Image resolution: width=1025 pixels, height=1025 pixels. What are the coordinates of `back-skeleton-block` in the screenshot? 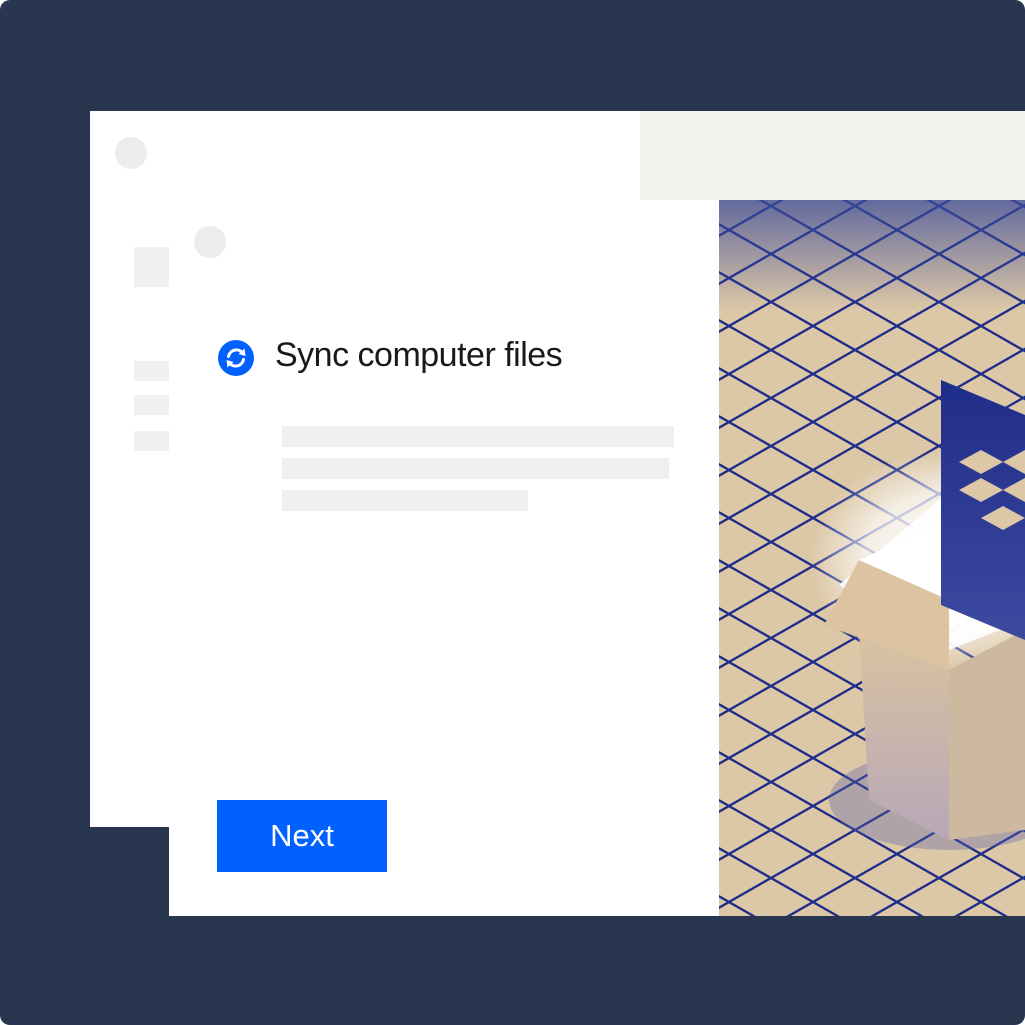 It's located at (154, 267).